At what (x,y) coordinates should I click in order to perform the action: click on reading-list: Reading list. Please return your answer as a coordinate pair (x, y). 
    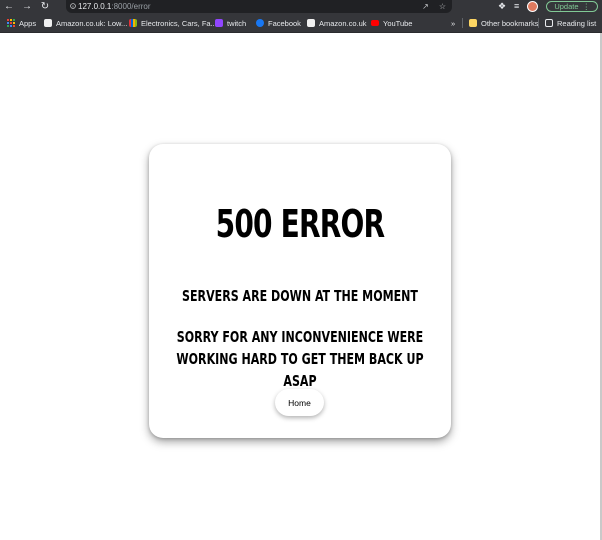
    Looking at the image, I should click on (570, 23).